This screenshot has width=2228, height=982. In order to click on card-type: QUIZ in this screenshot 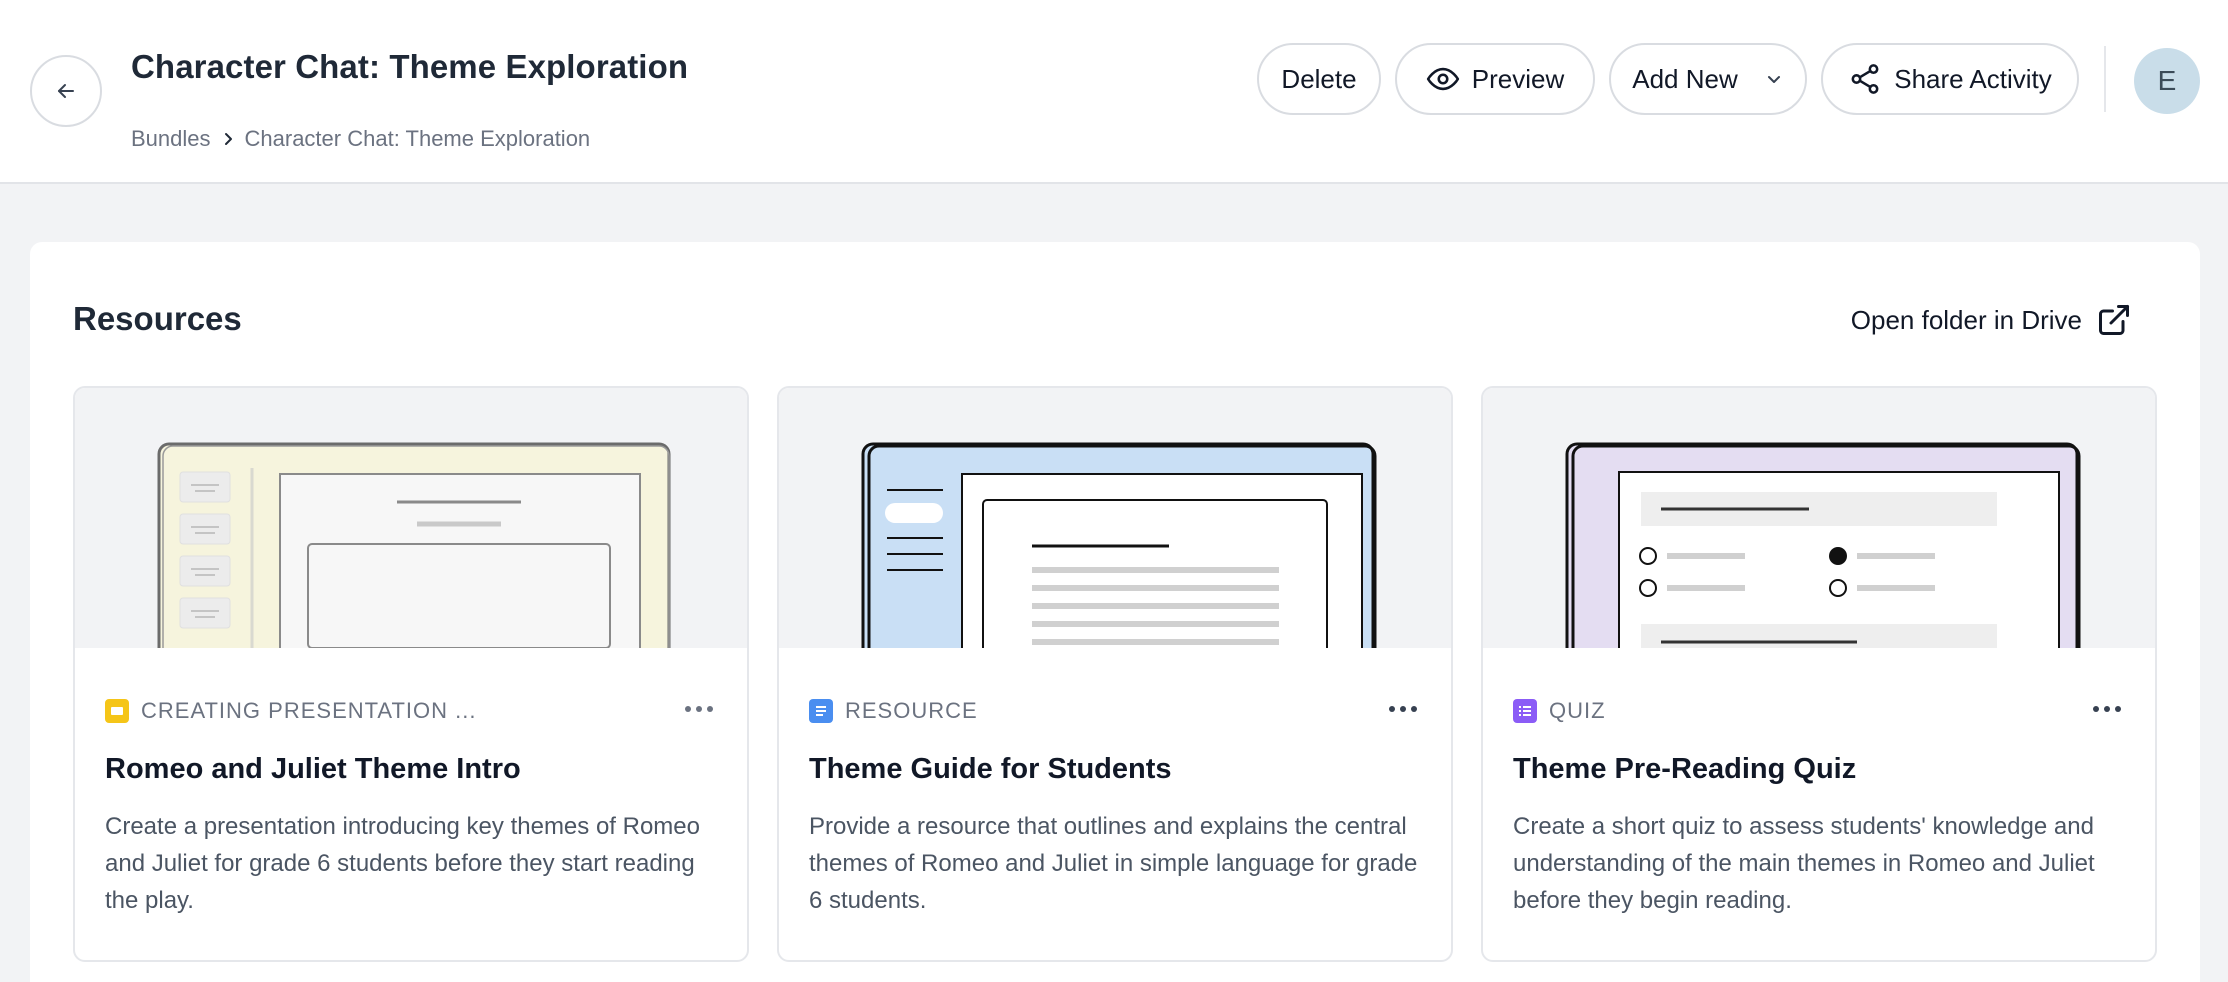, I will do `click(1559, 711)`.